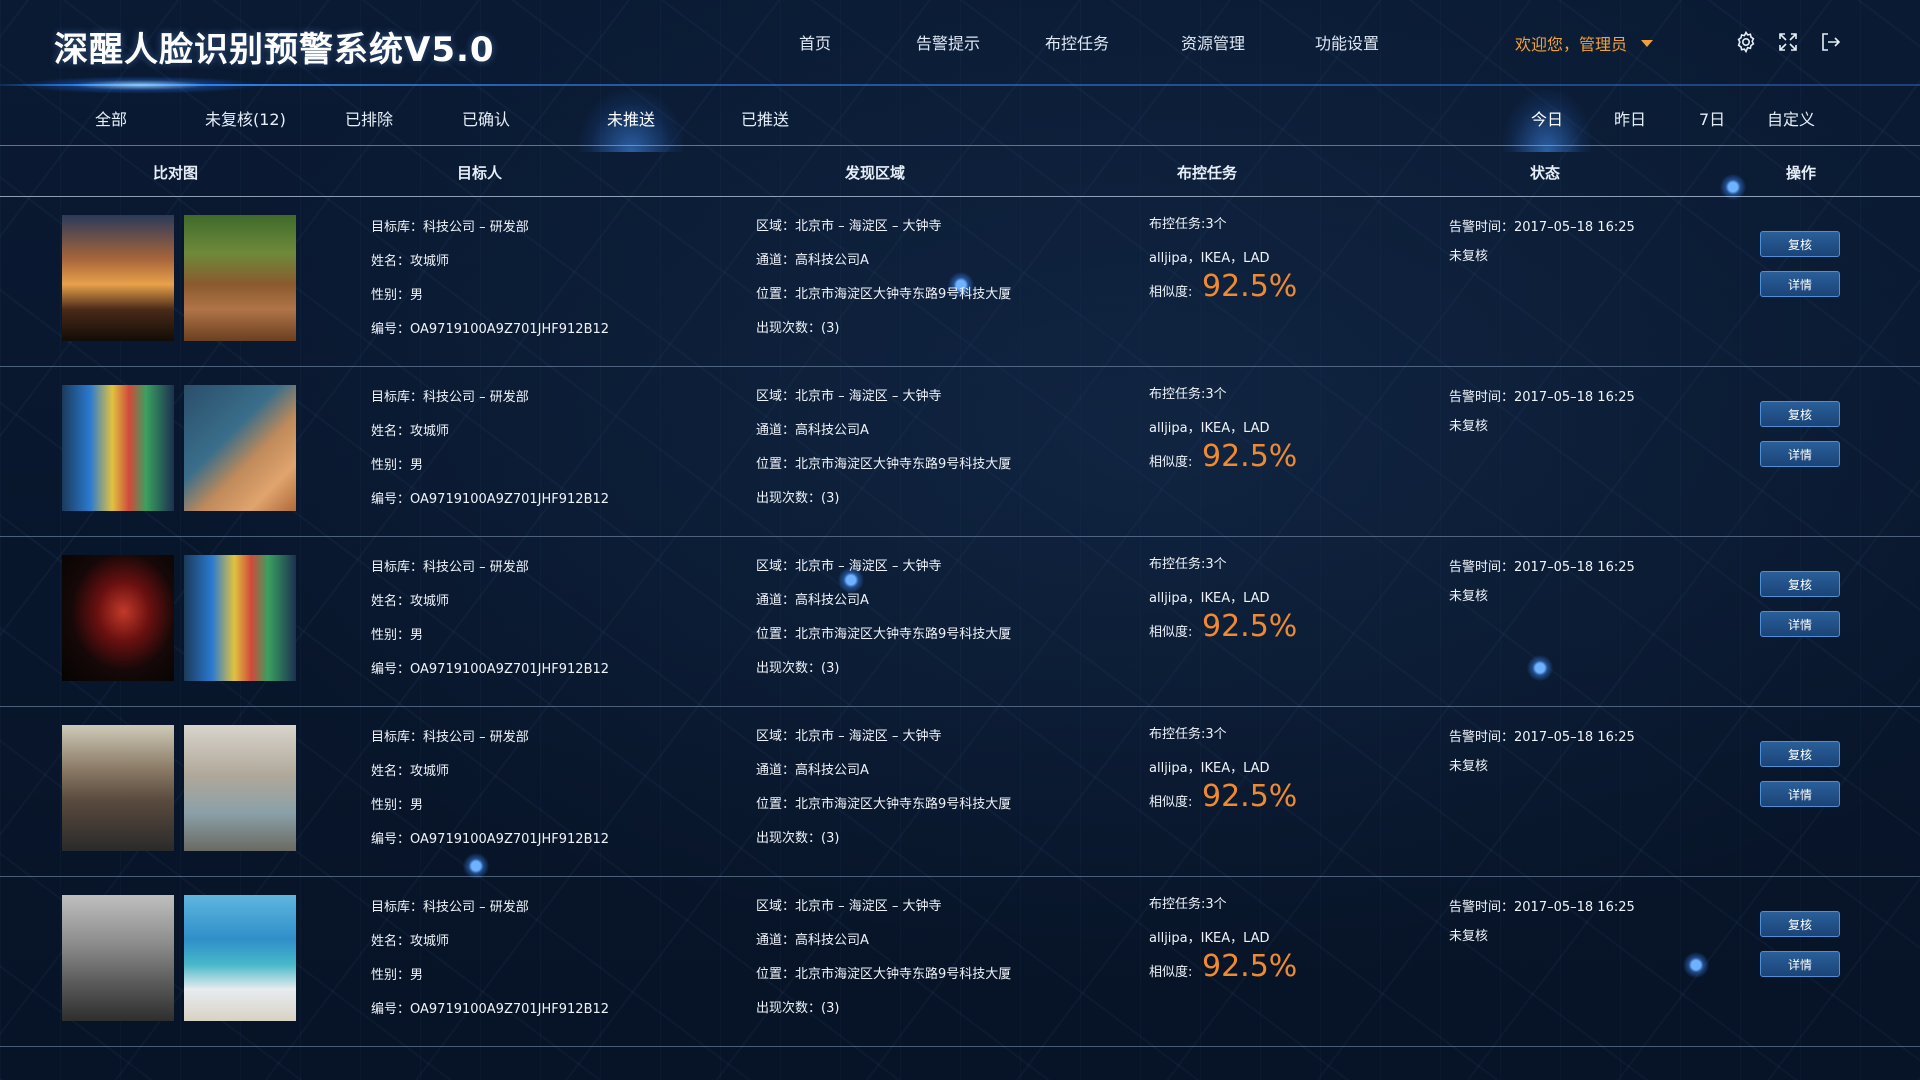  I want to click on col-compare: 比对图, so click(176, 173).